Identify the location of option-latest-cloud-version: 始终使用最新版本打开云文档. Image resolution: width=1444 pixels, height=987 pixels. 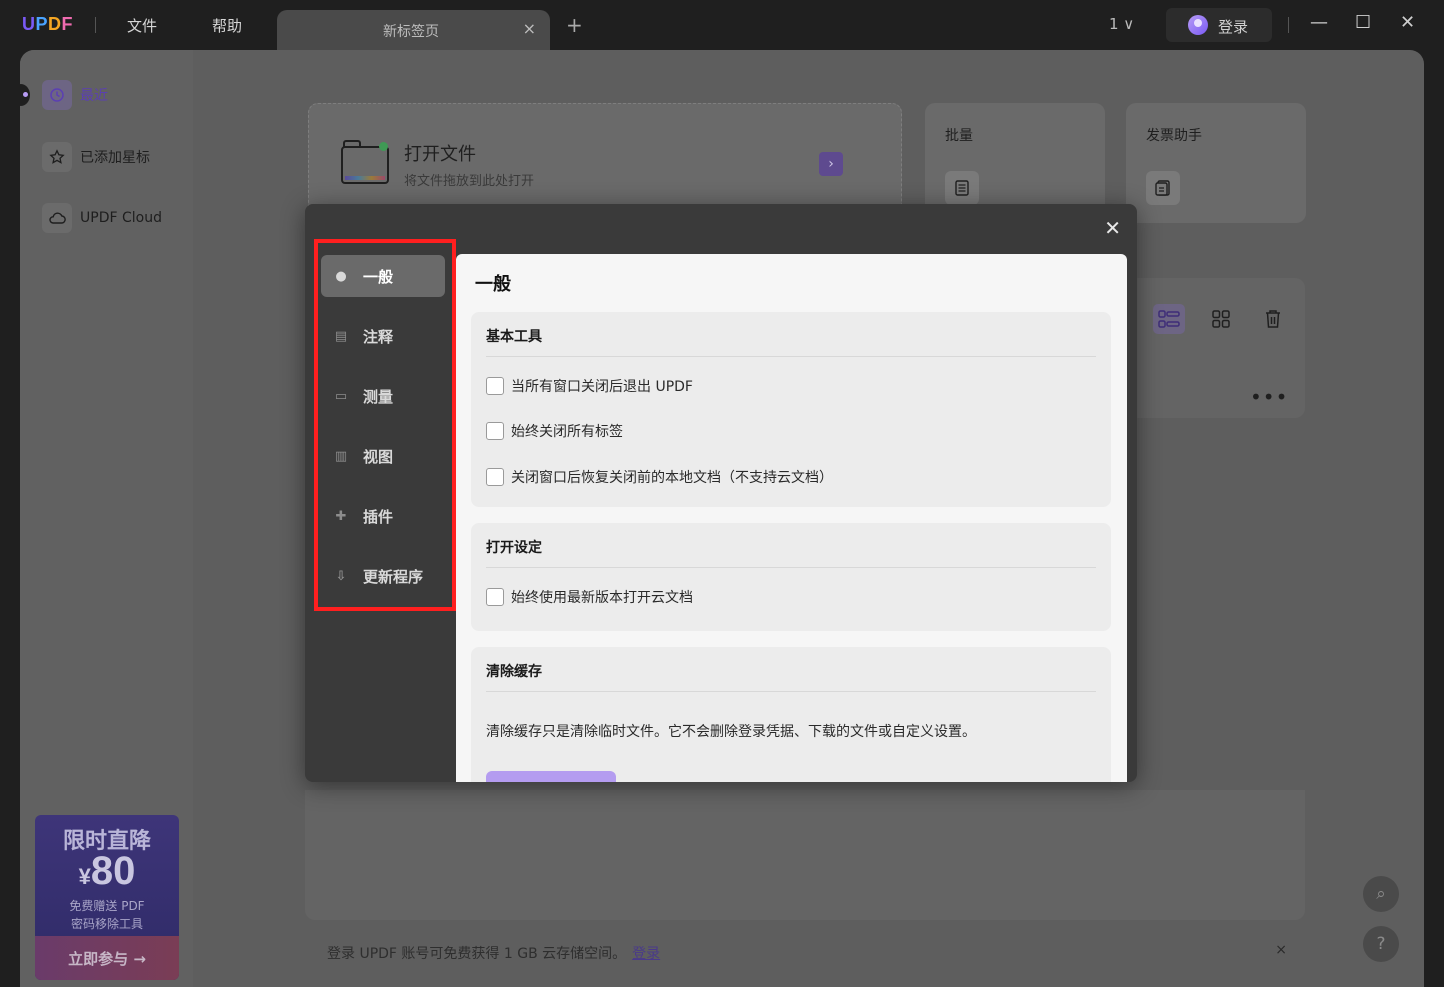
(589, 597).